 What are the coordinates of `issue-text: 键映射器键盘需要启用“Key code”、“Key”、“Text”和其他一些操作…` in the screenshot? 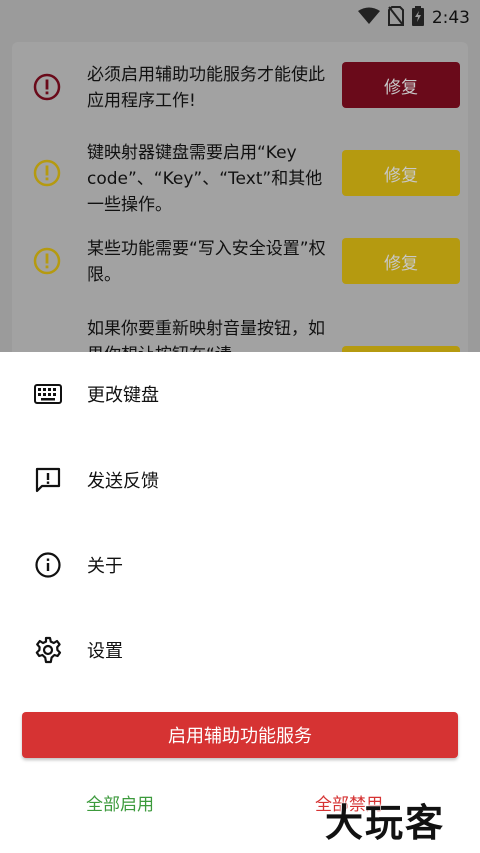 It's located at (205, 179).